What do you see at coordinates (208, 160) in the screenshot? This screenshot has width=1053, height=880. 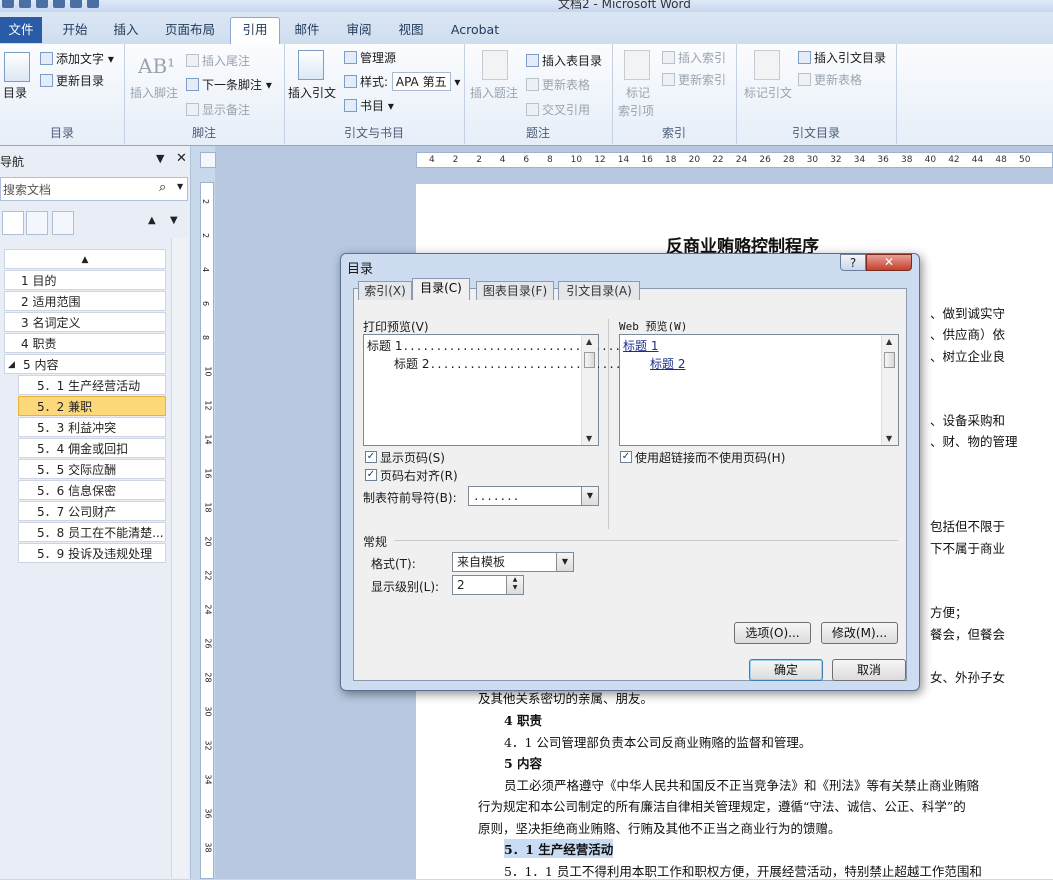 I see `tab-stop-selector` at bounding box center [208, 160].